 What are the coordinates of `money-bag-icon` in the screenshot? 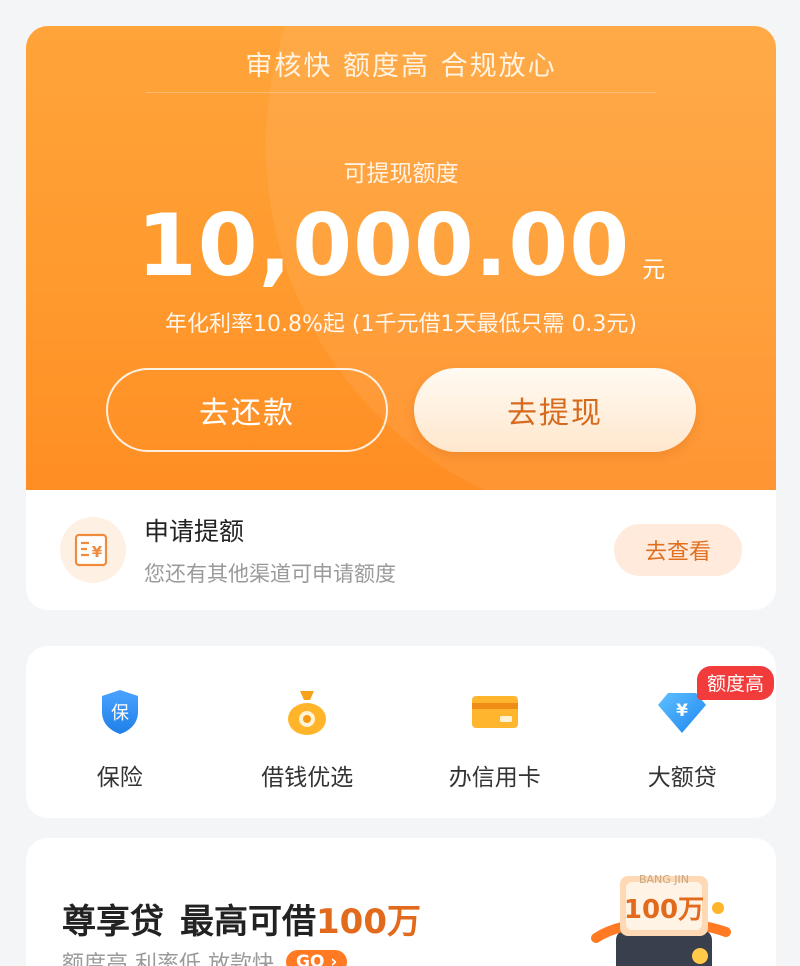 It's located at (307, 712).